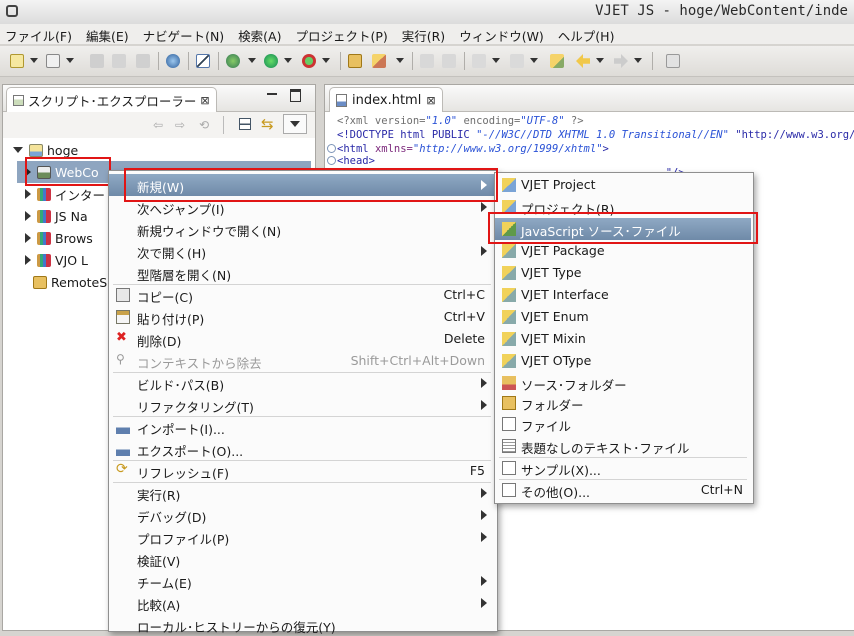 Image resolution: width=854 pixels, height=636 pixels. I want to click on menu-search: 検索(A), so click(259, 34).